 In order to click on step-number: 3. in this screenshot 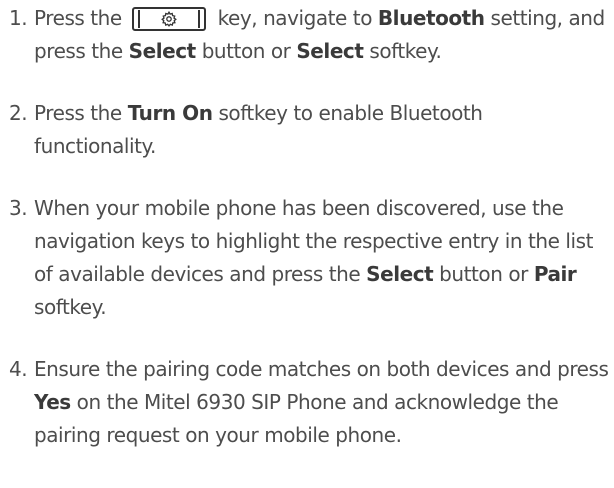, I will do `click(18, 208)`.